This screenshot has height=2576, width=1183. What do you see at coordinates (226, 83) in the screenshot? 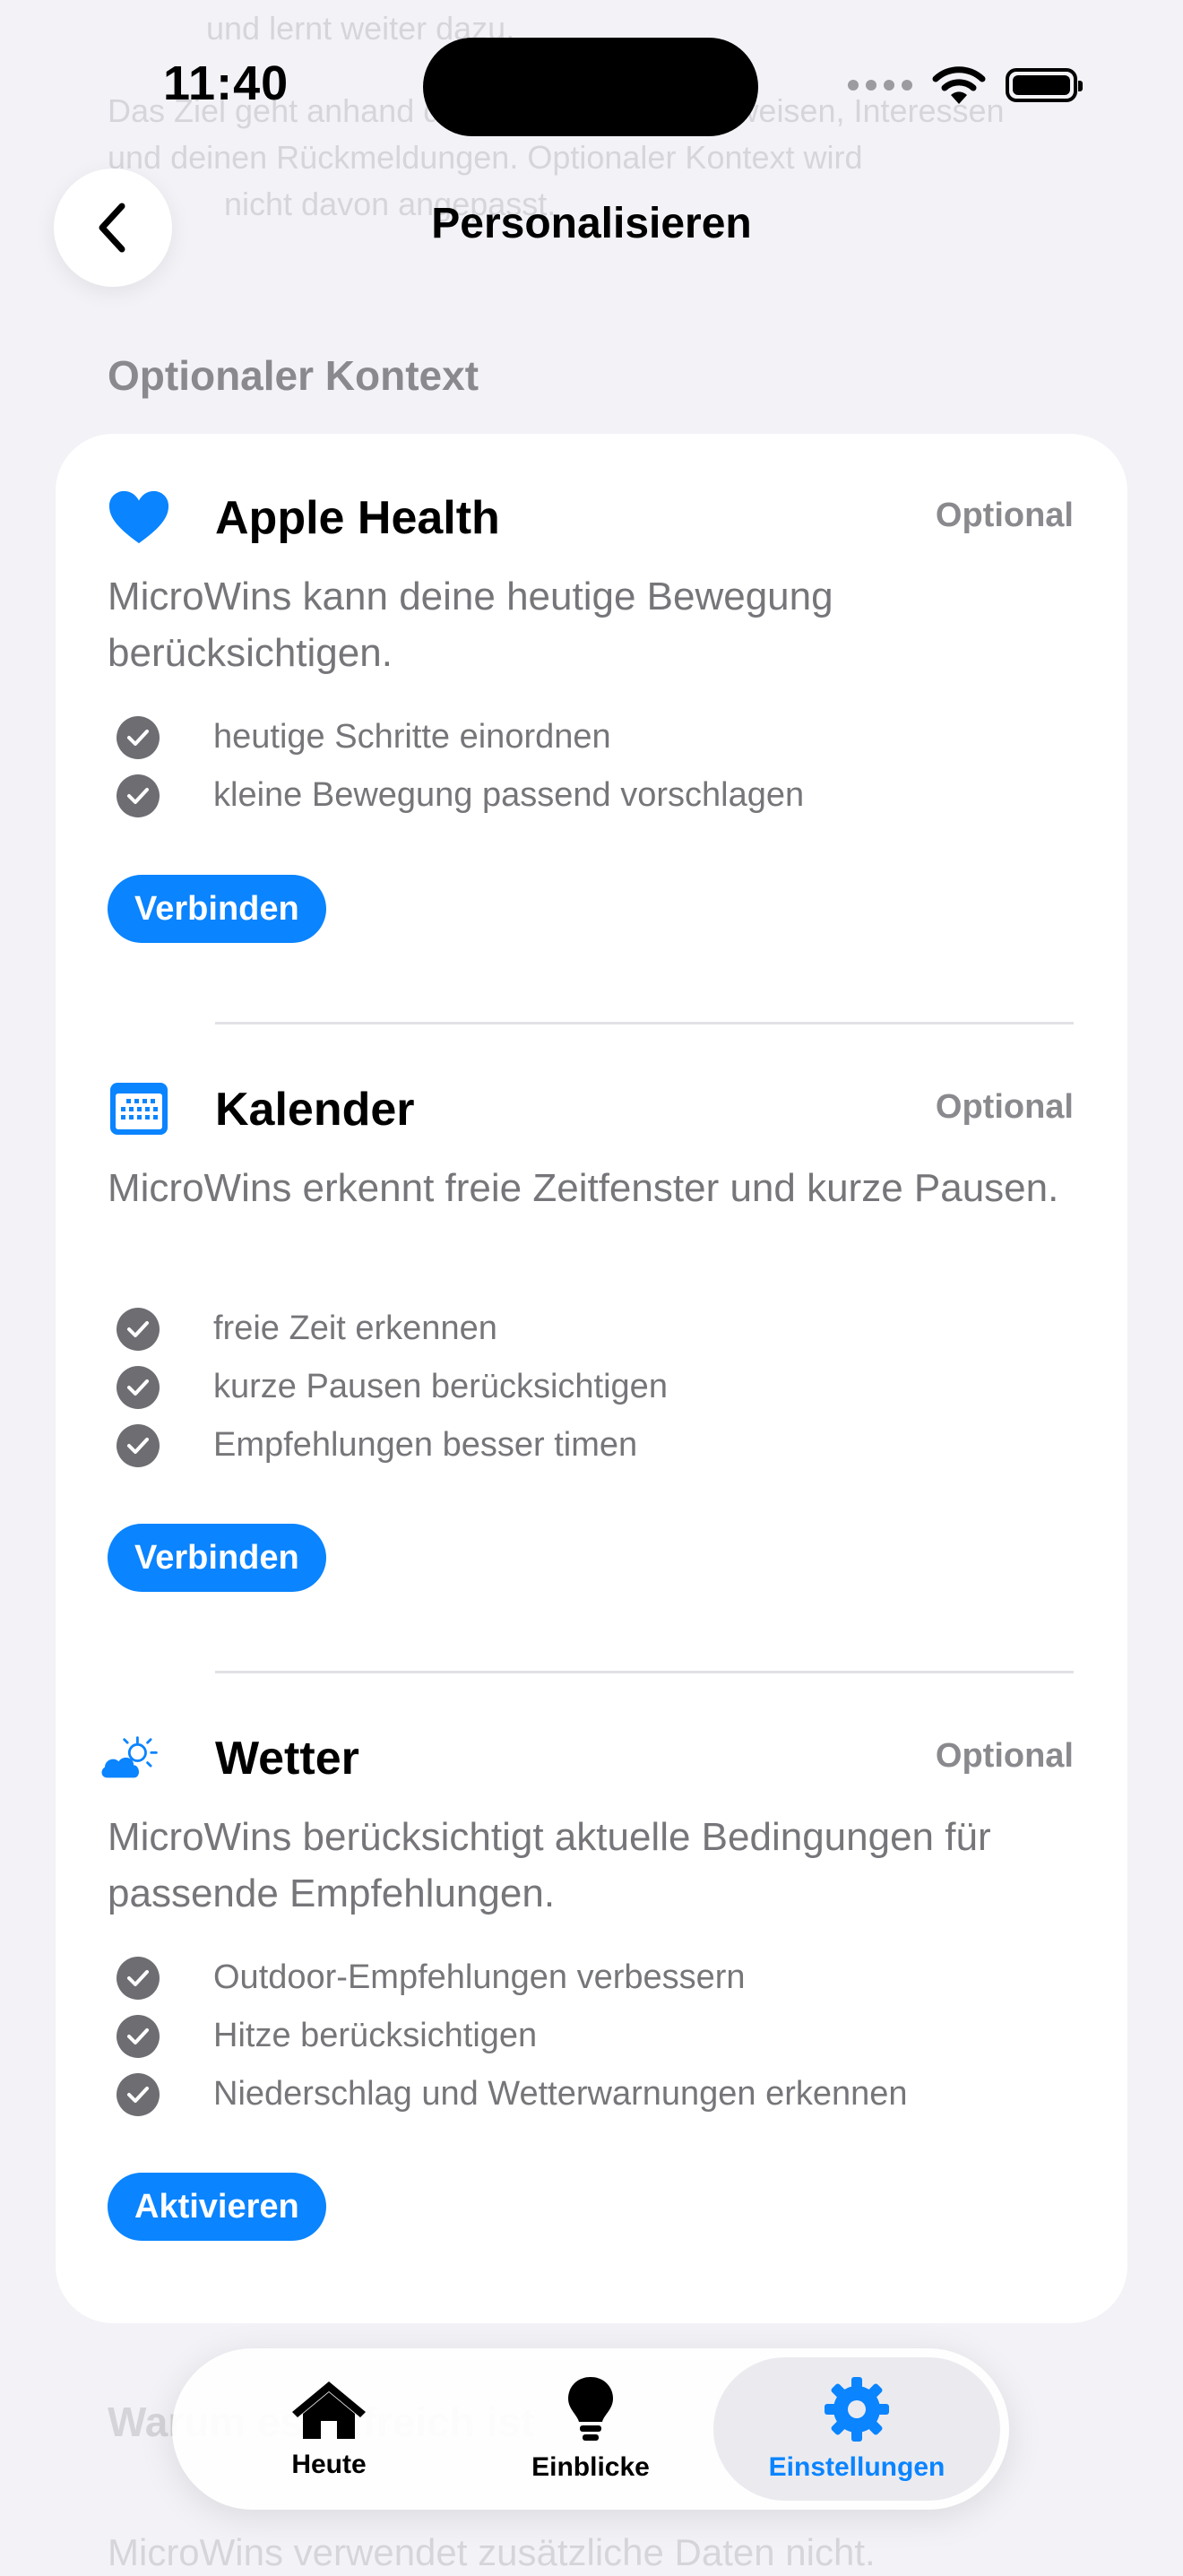
I see `status-time: 11:40` at bounding box center [226, 83].